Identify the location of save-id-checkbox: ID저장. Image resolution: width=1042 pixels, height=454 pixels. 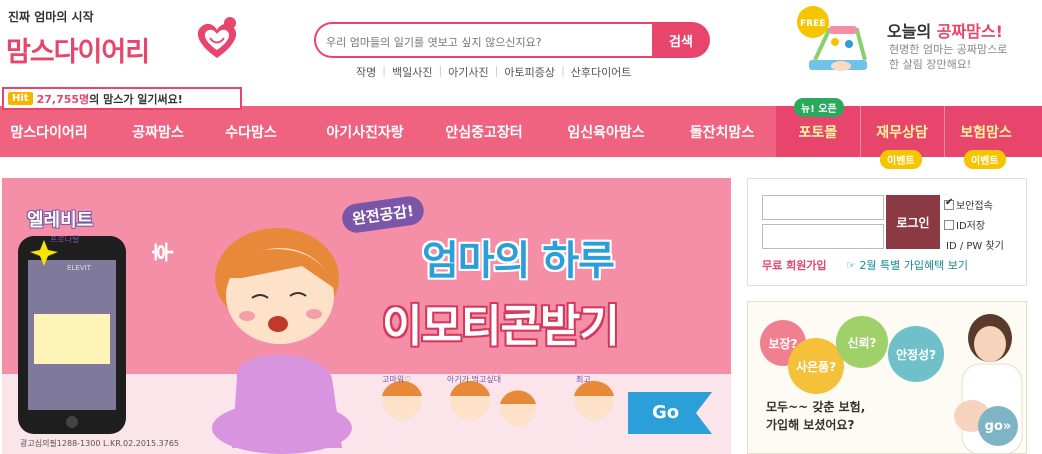
(964, 224).